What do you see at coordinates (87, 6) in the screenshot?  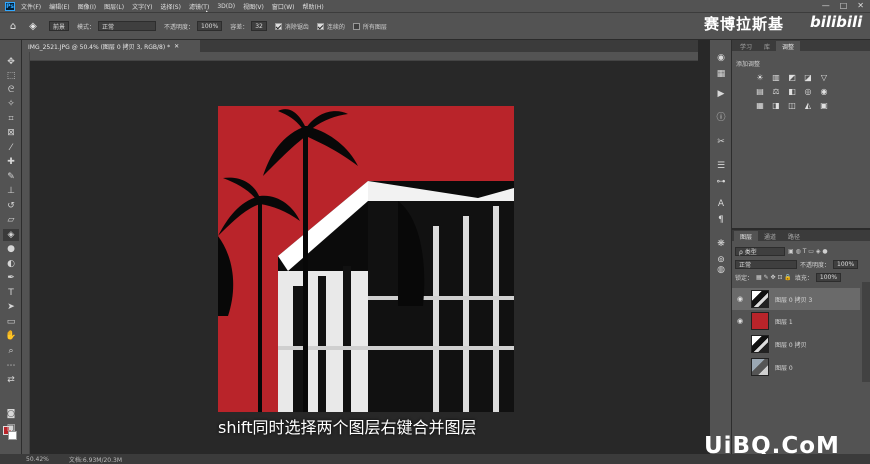 I see `menu-image: 图像(I)` at bounding box center [87, 6].